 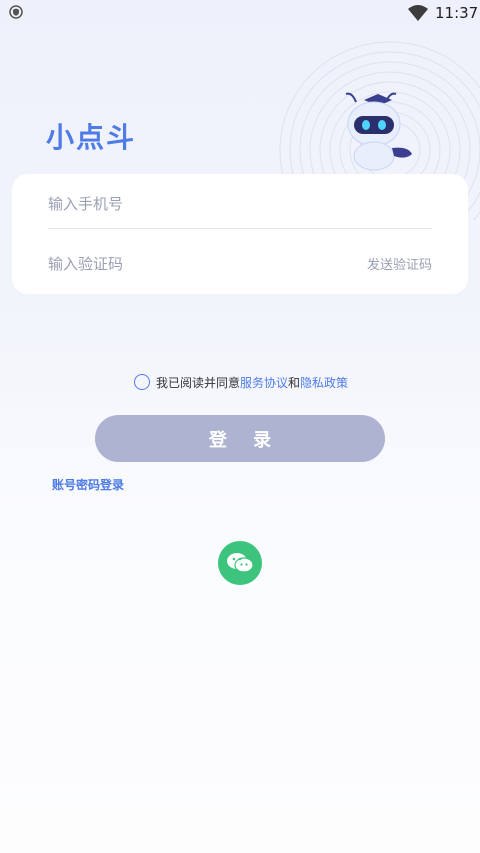 I want to click on shield-icon, so click(x=16, y=12).